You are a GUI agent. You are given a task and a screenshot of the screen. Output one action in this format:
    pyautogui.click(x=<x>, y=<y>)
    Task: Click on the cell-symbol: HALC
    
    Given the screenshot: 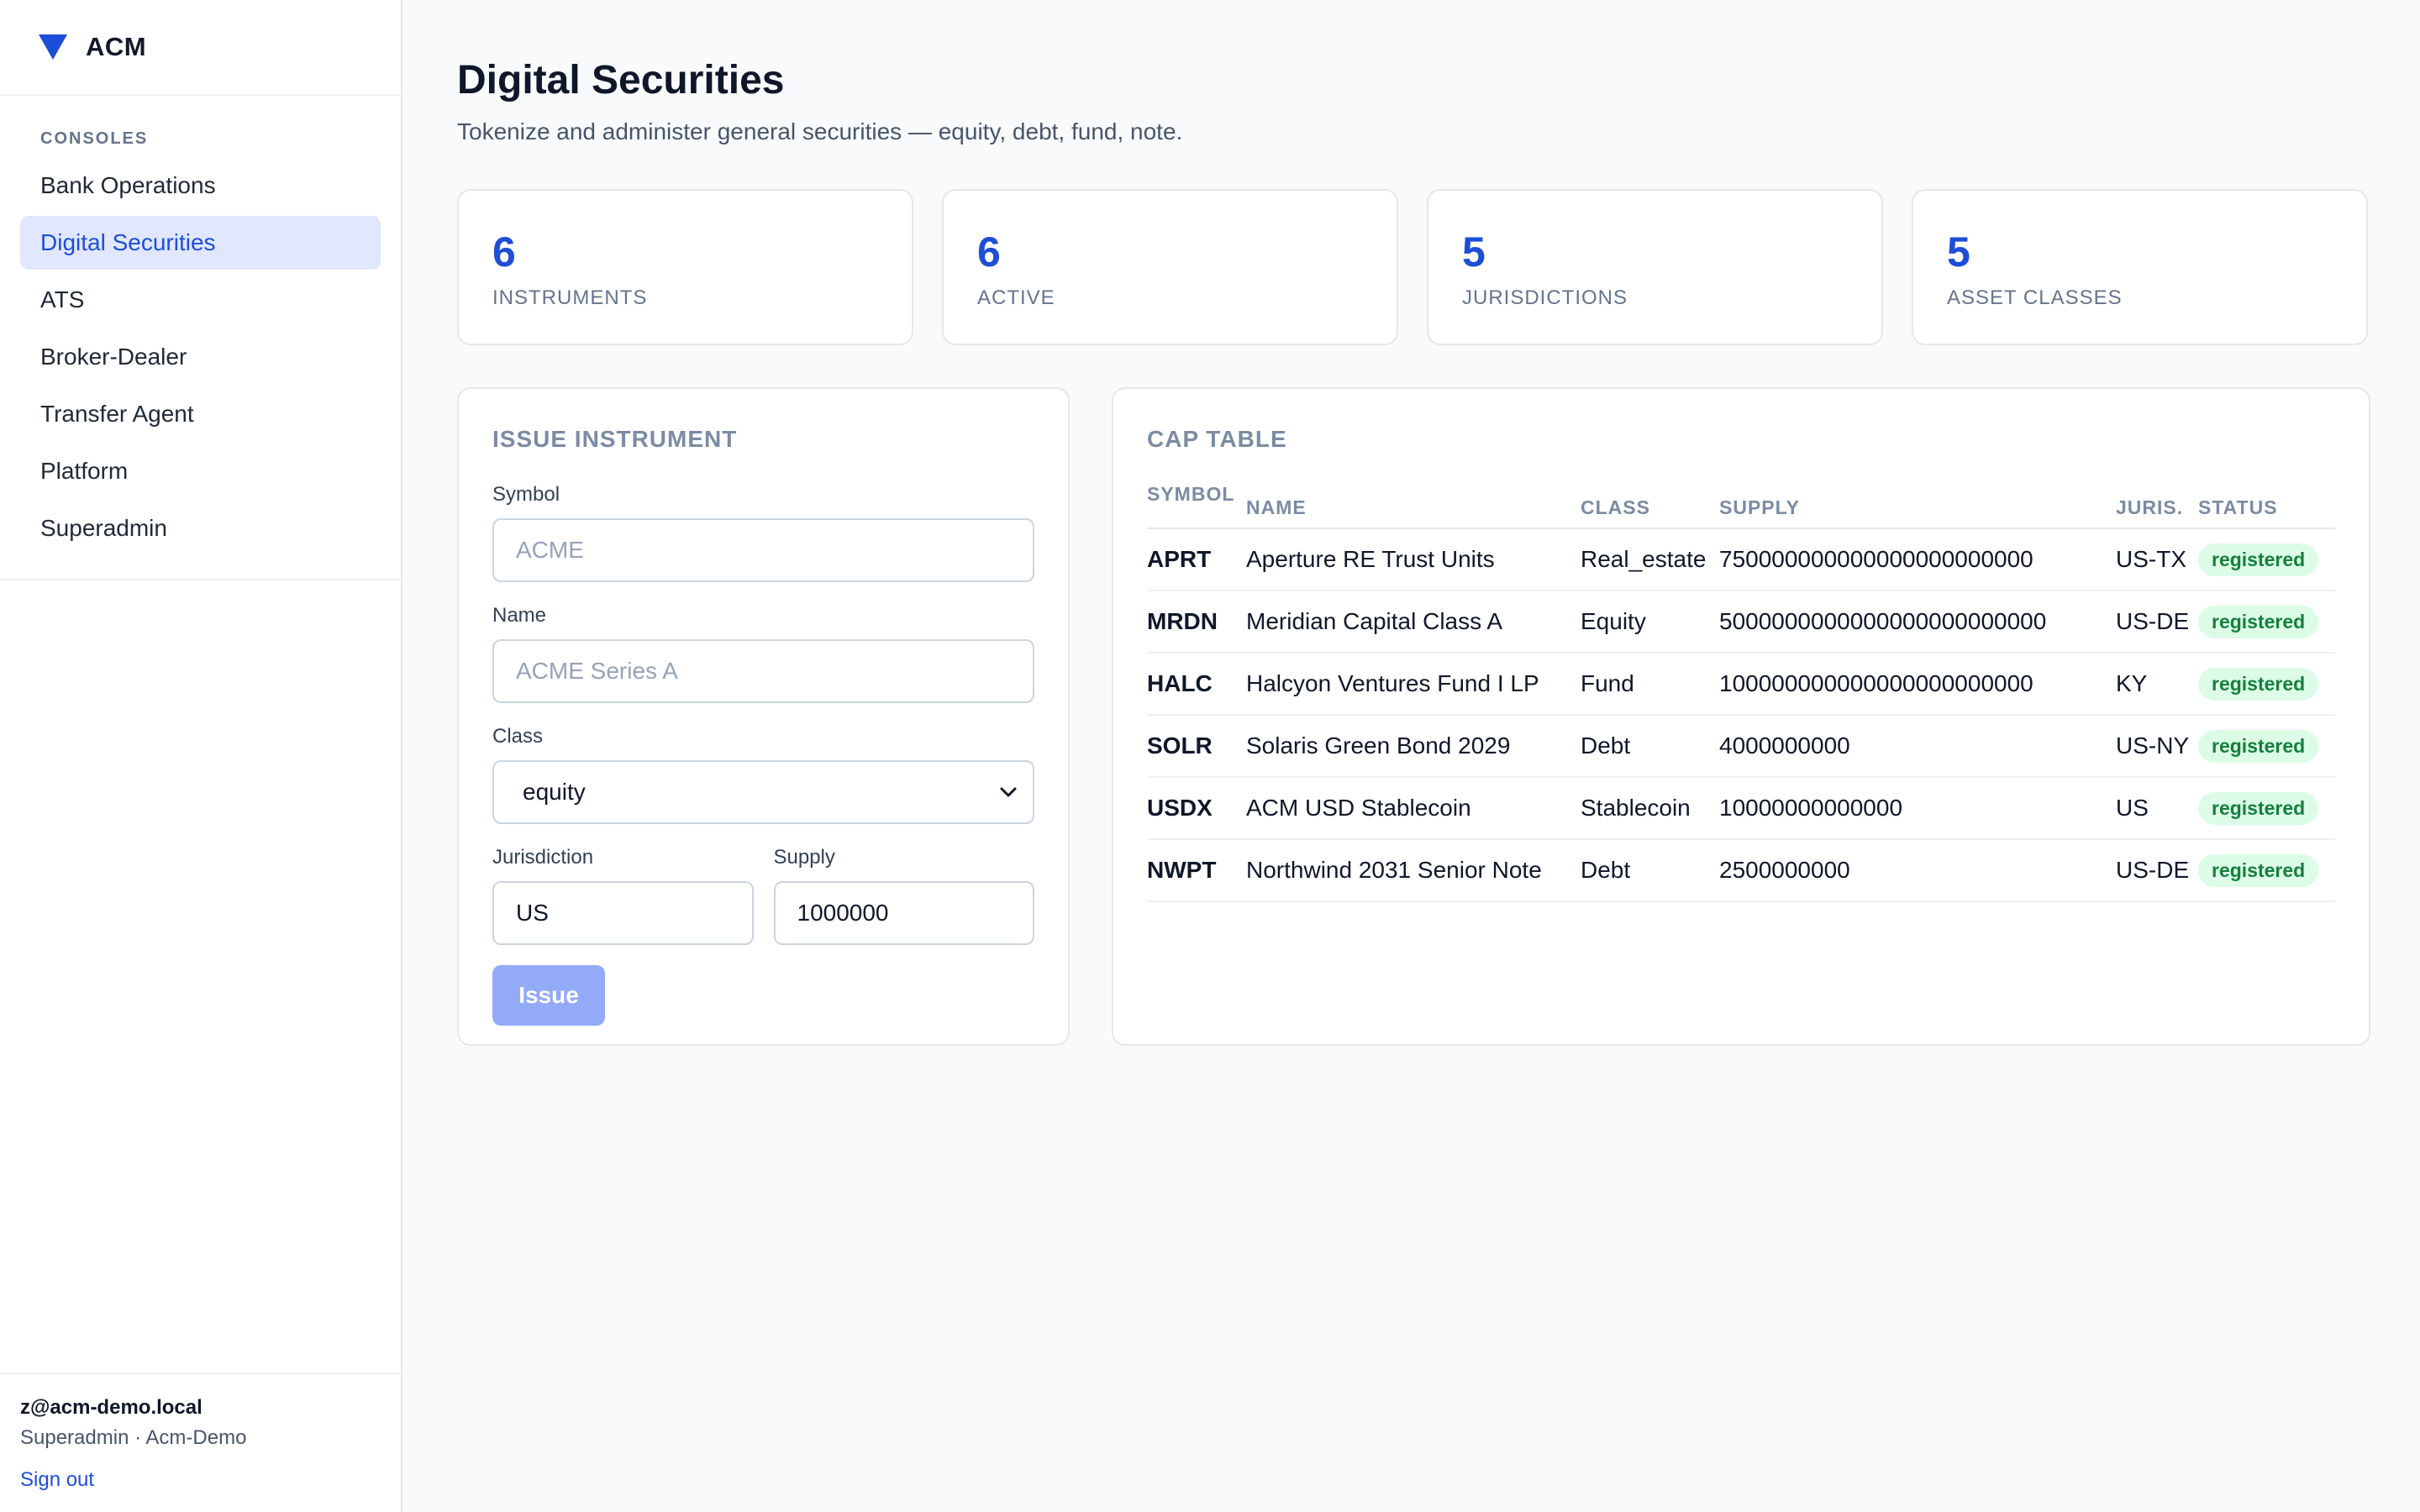 What is the action you would take?
    pyautogui.click(x=1196, y=684)
    